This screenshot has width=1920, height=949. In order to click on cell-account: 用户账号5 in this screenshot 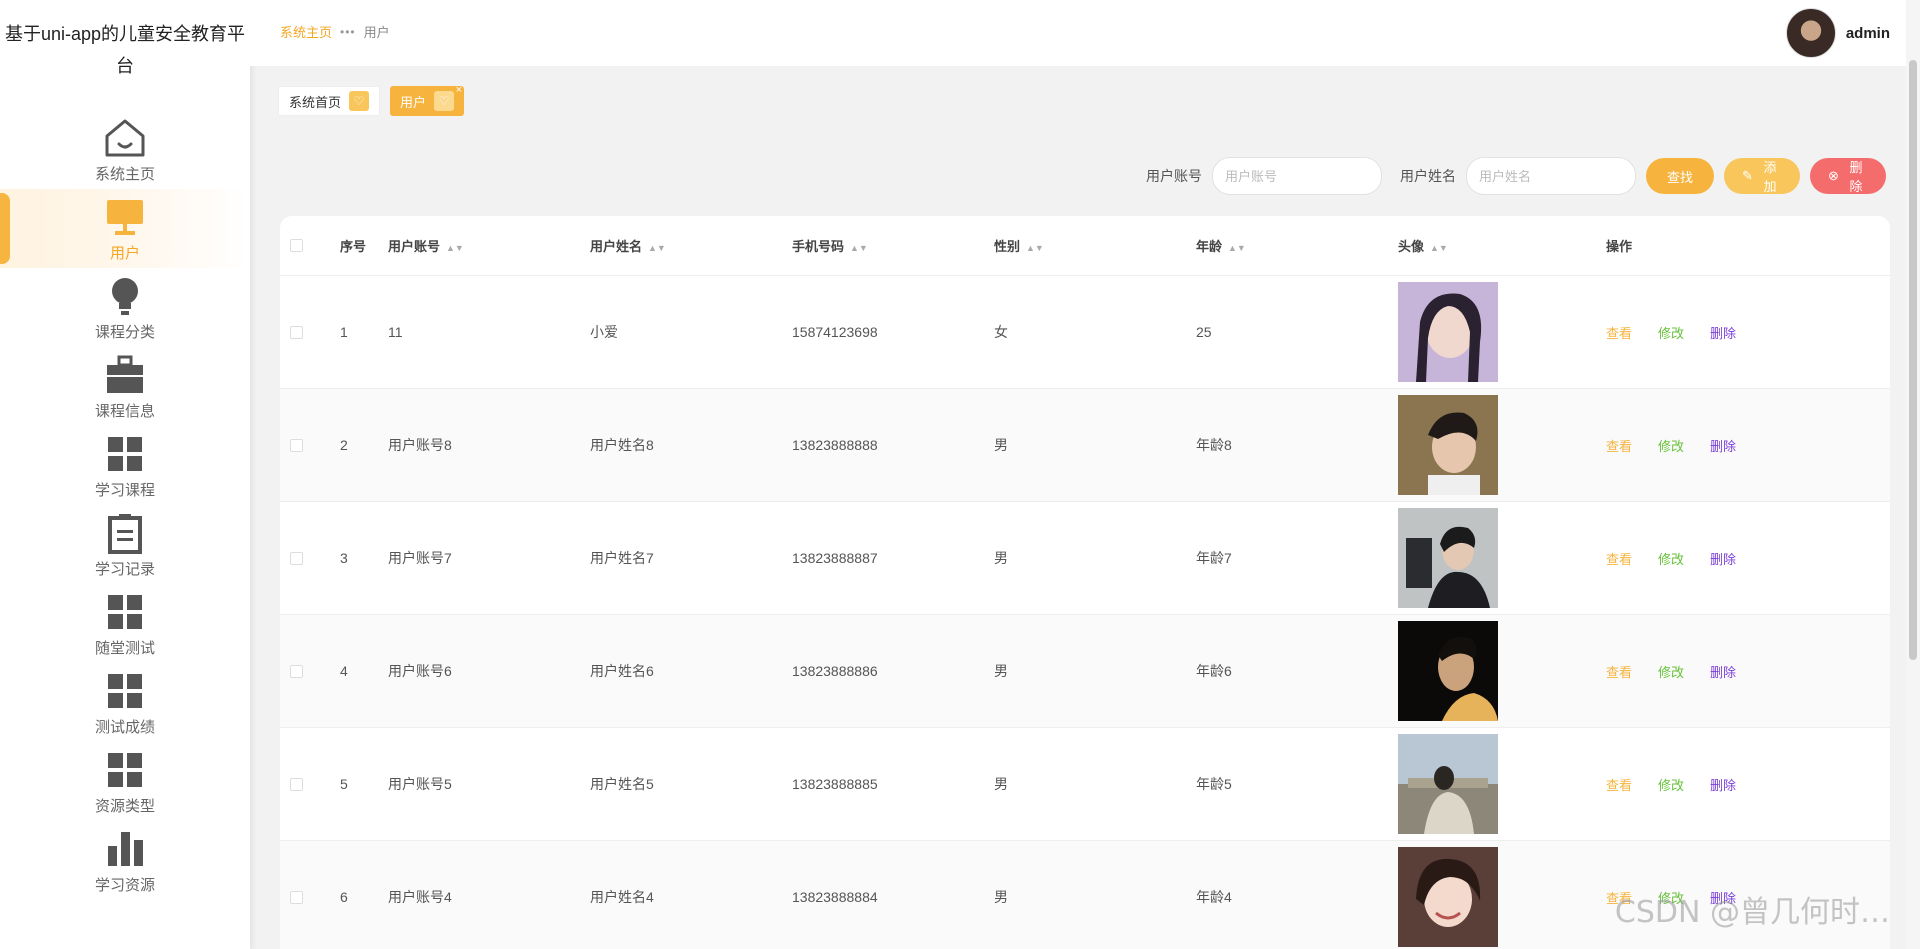, I will do `click(420, 784)`.